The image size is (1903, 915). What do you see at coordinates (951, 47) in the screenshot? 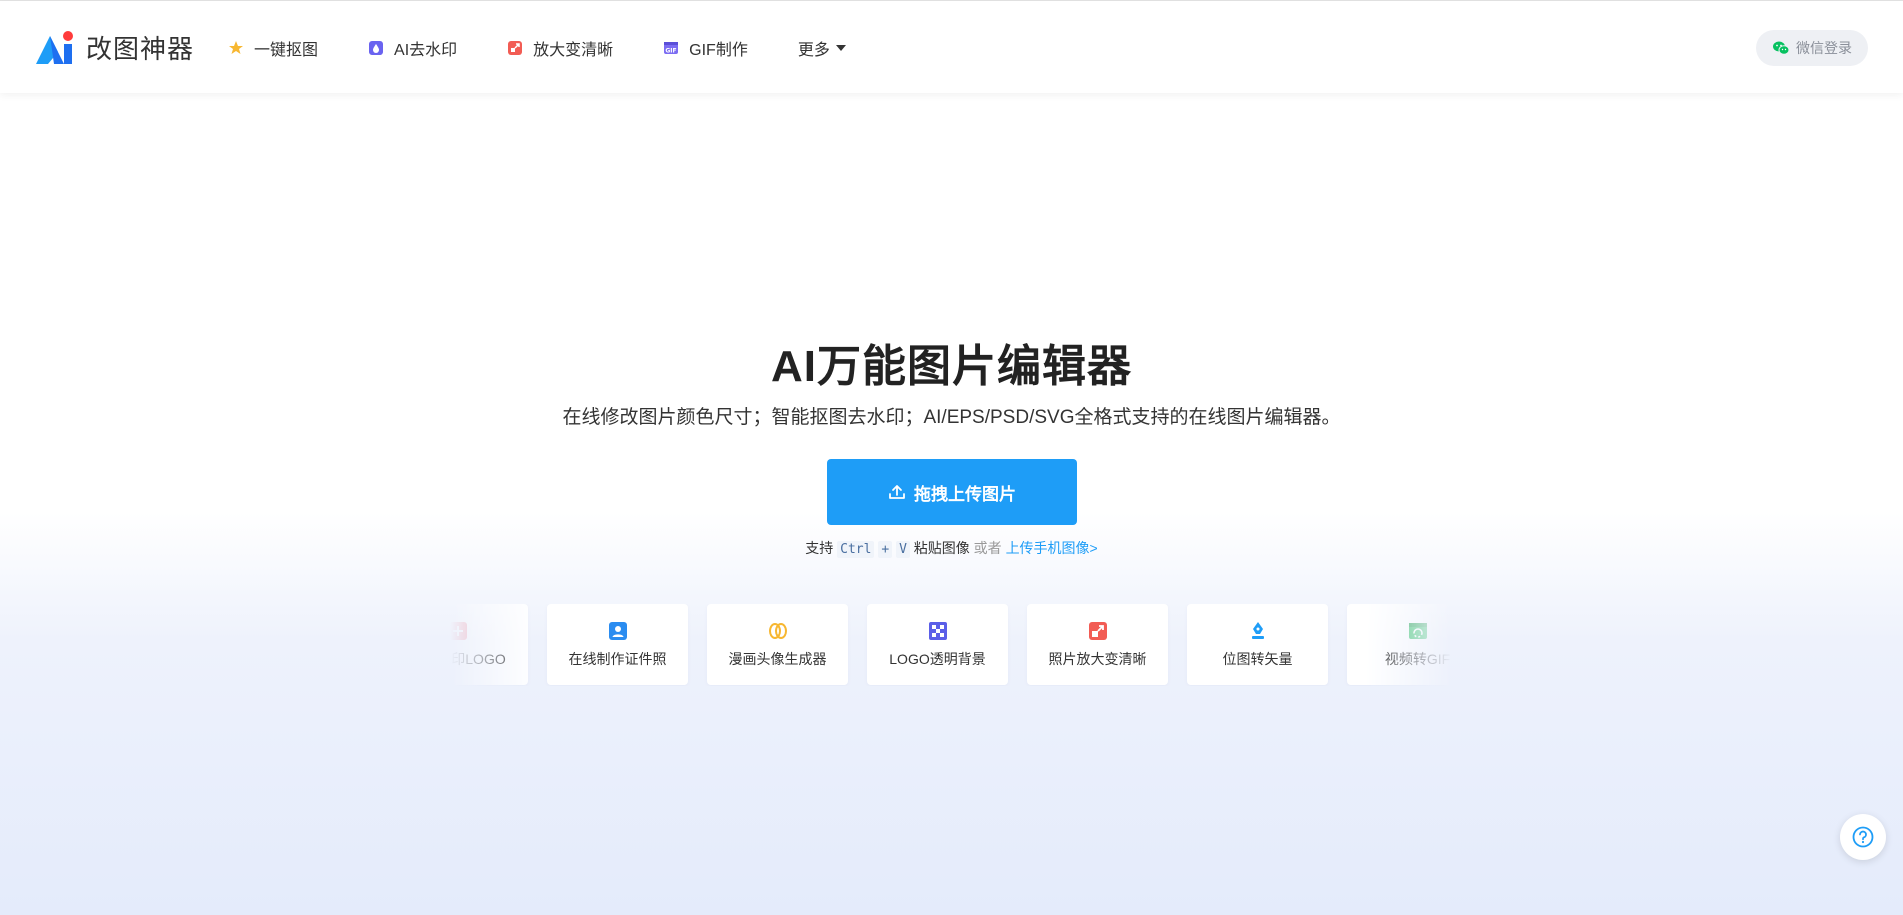
I see `top-navbar: 改图神器 一键抠图 AI去水印 放大变清晰 GIF GIF制作 更多 微信登录` at bounding box center [951, 47].